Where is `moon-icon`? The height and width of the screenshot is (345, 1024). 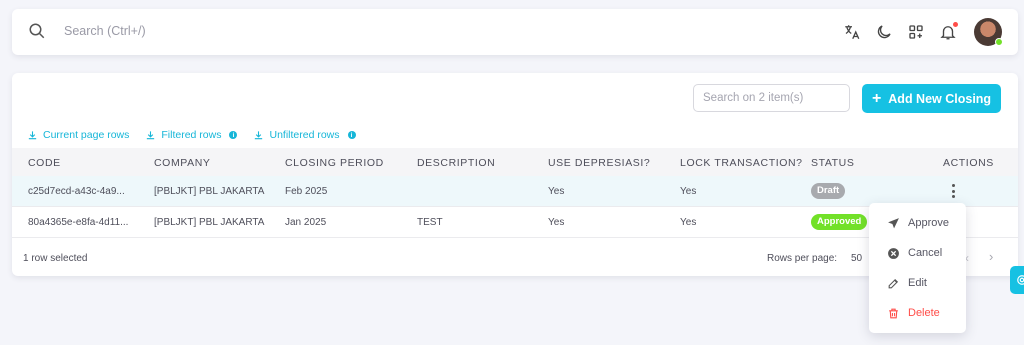 moon-icon is located at coordinates (884, 32).